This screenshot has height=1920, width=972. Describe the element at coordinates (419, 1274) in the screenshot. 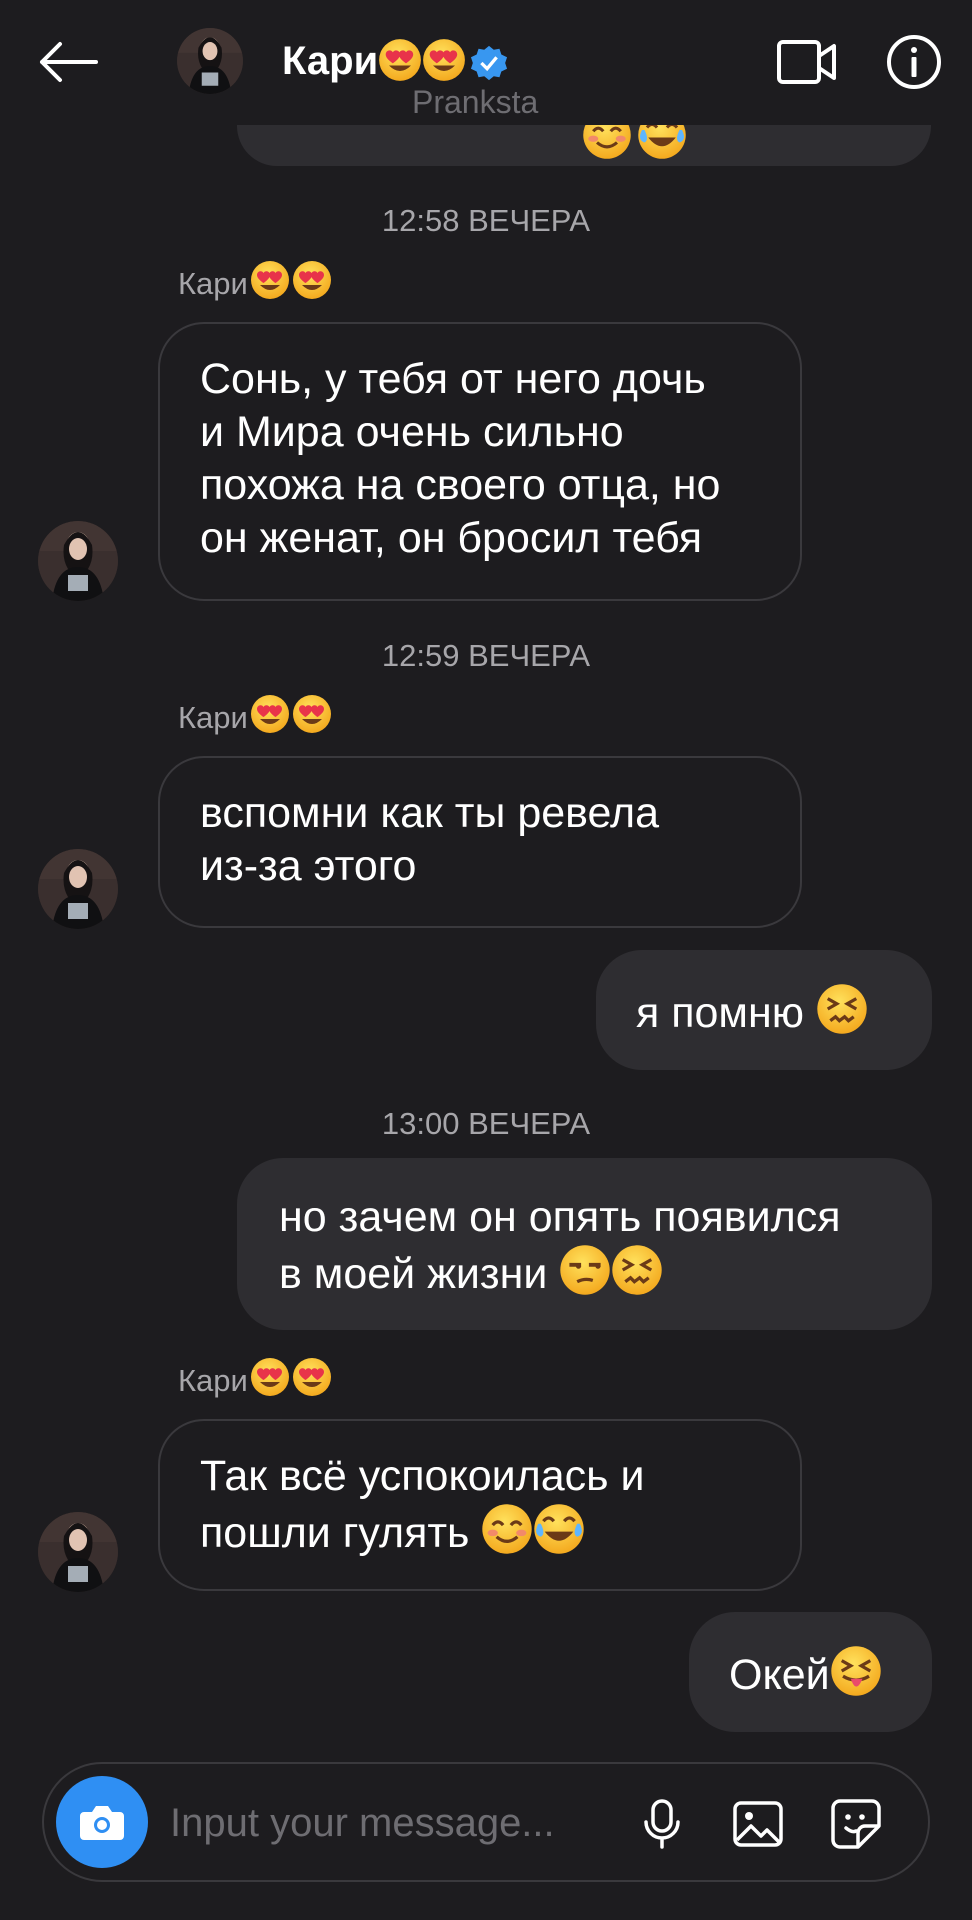

I see `message-line: в моей жизни` at that location.